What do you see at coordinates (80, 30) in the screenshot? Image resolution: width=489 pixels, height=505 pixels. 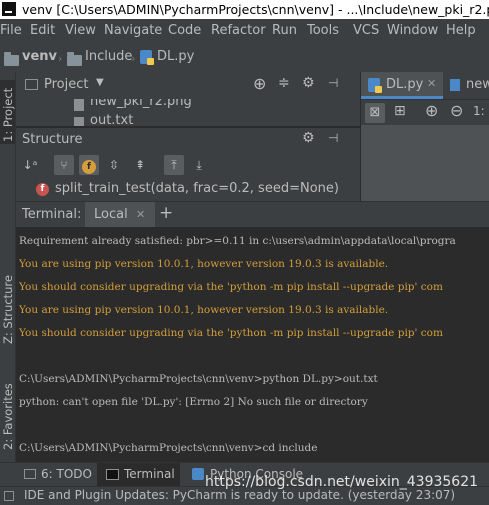 I see `menu-view: View` at bounding box center [80, 30].